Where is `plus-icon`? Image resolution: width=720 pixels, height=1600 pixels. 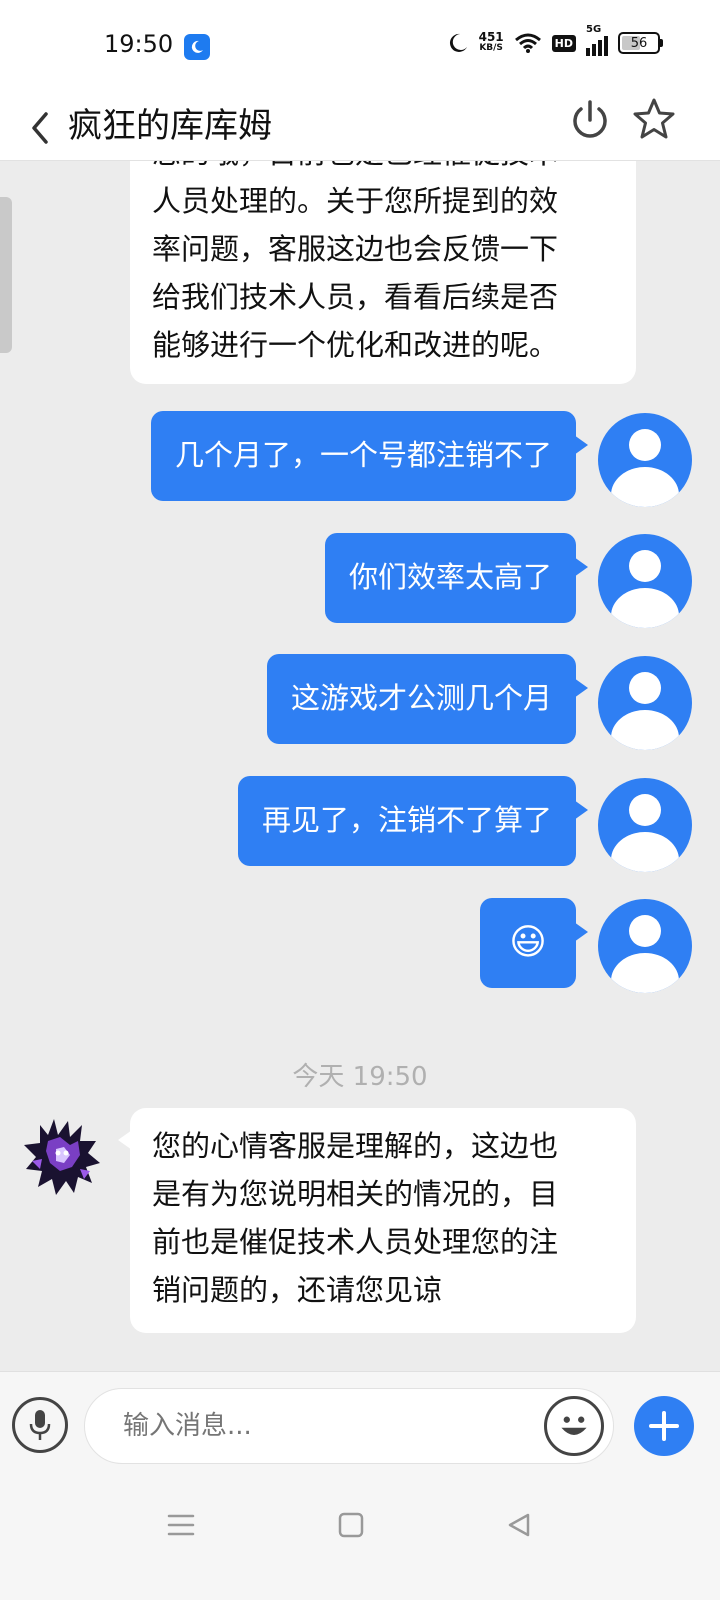
plus-icon is located at coordinates (664, 1426).